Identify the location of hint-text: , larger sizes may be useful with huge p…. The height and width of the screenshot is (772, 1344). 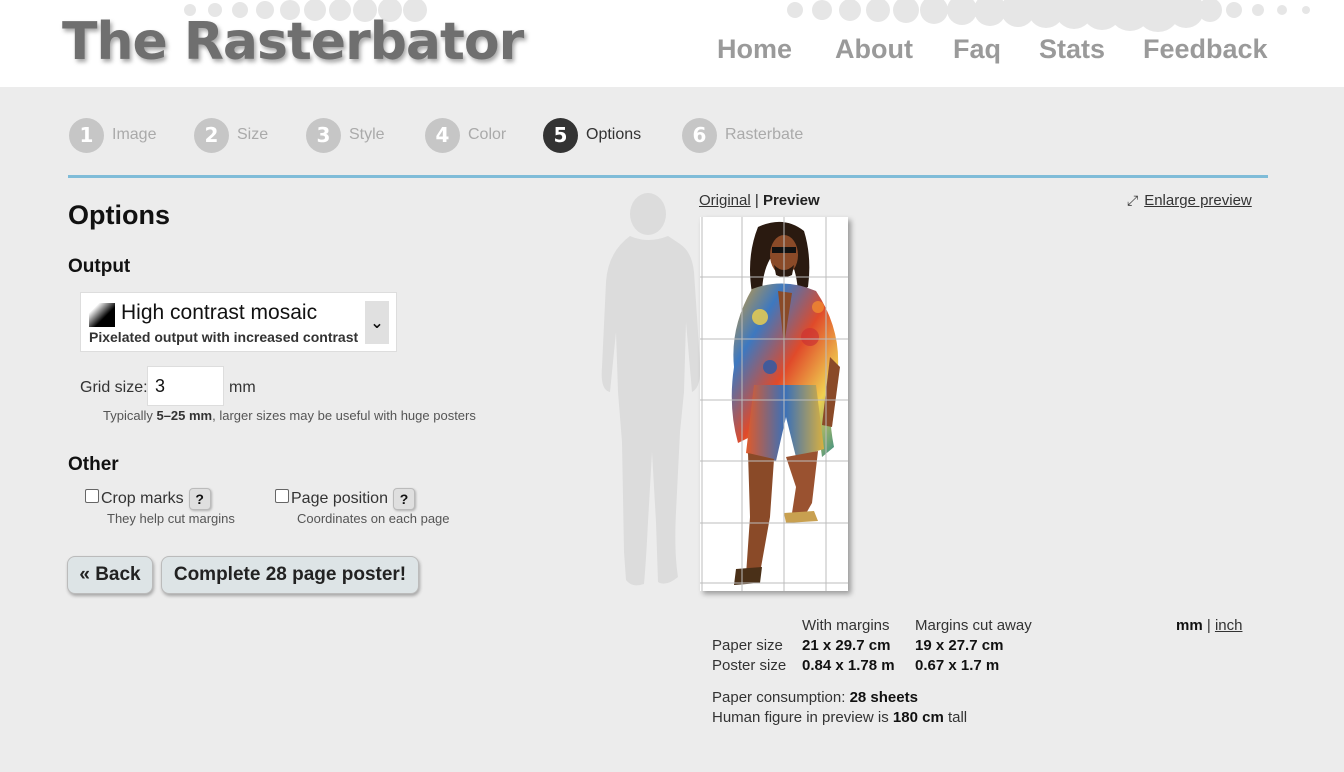
(344, 415).